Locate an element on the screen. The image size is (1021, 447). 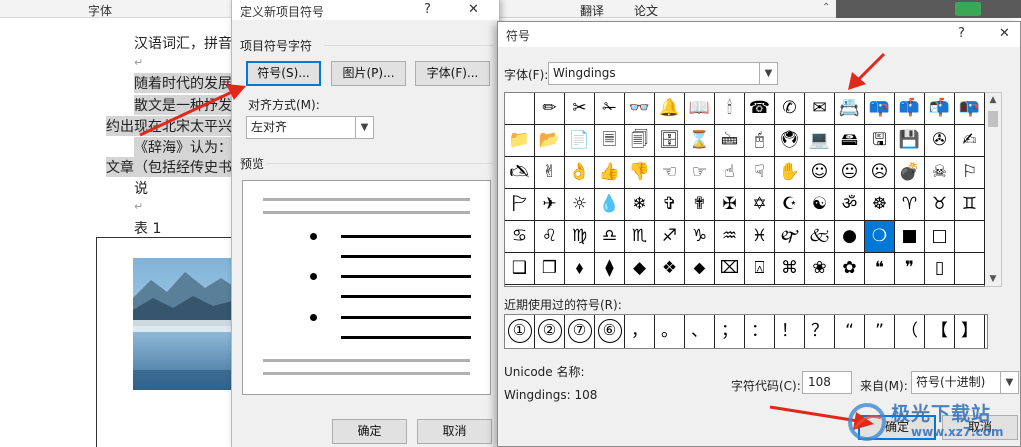
watermark-brand: 极光下载站 is located at coordinates (941, 414).